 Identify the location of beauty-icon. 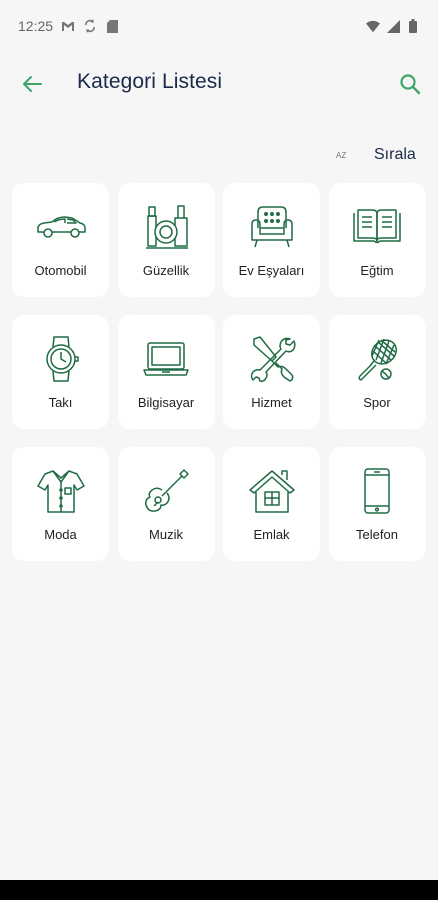
(166, 227).